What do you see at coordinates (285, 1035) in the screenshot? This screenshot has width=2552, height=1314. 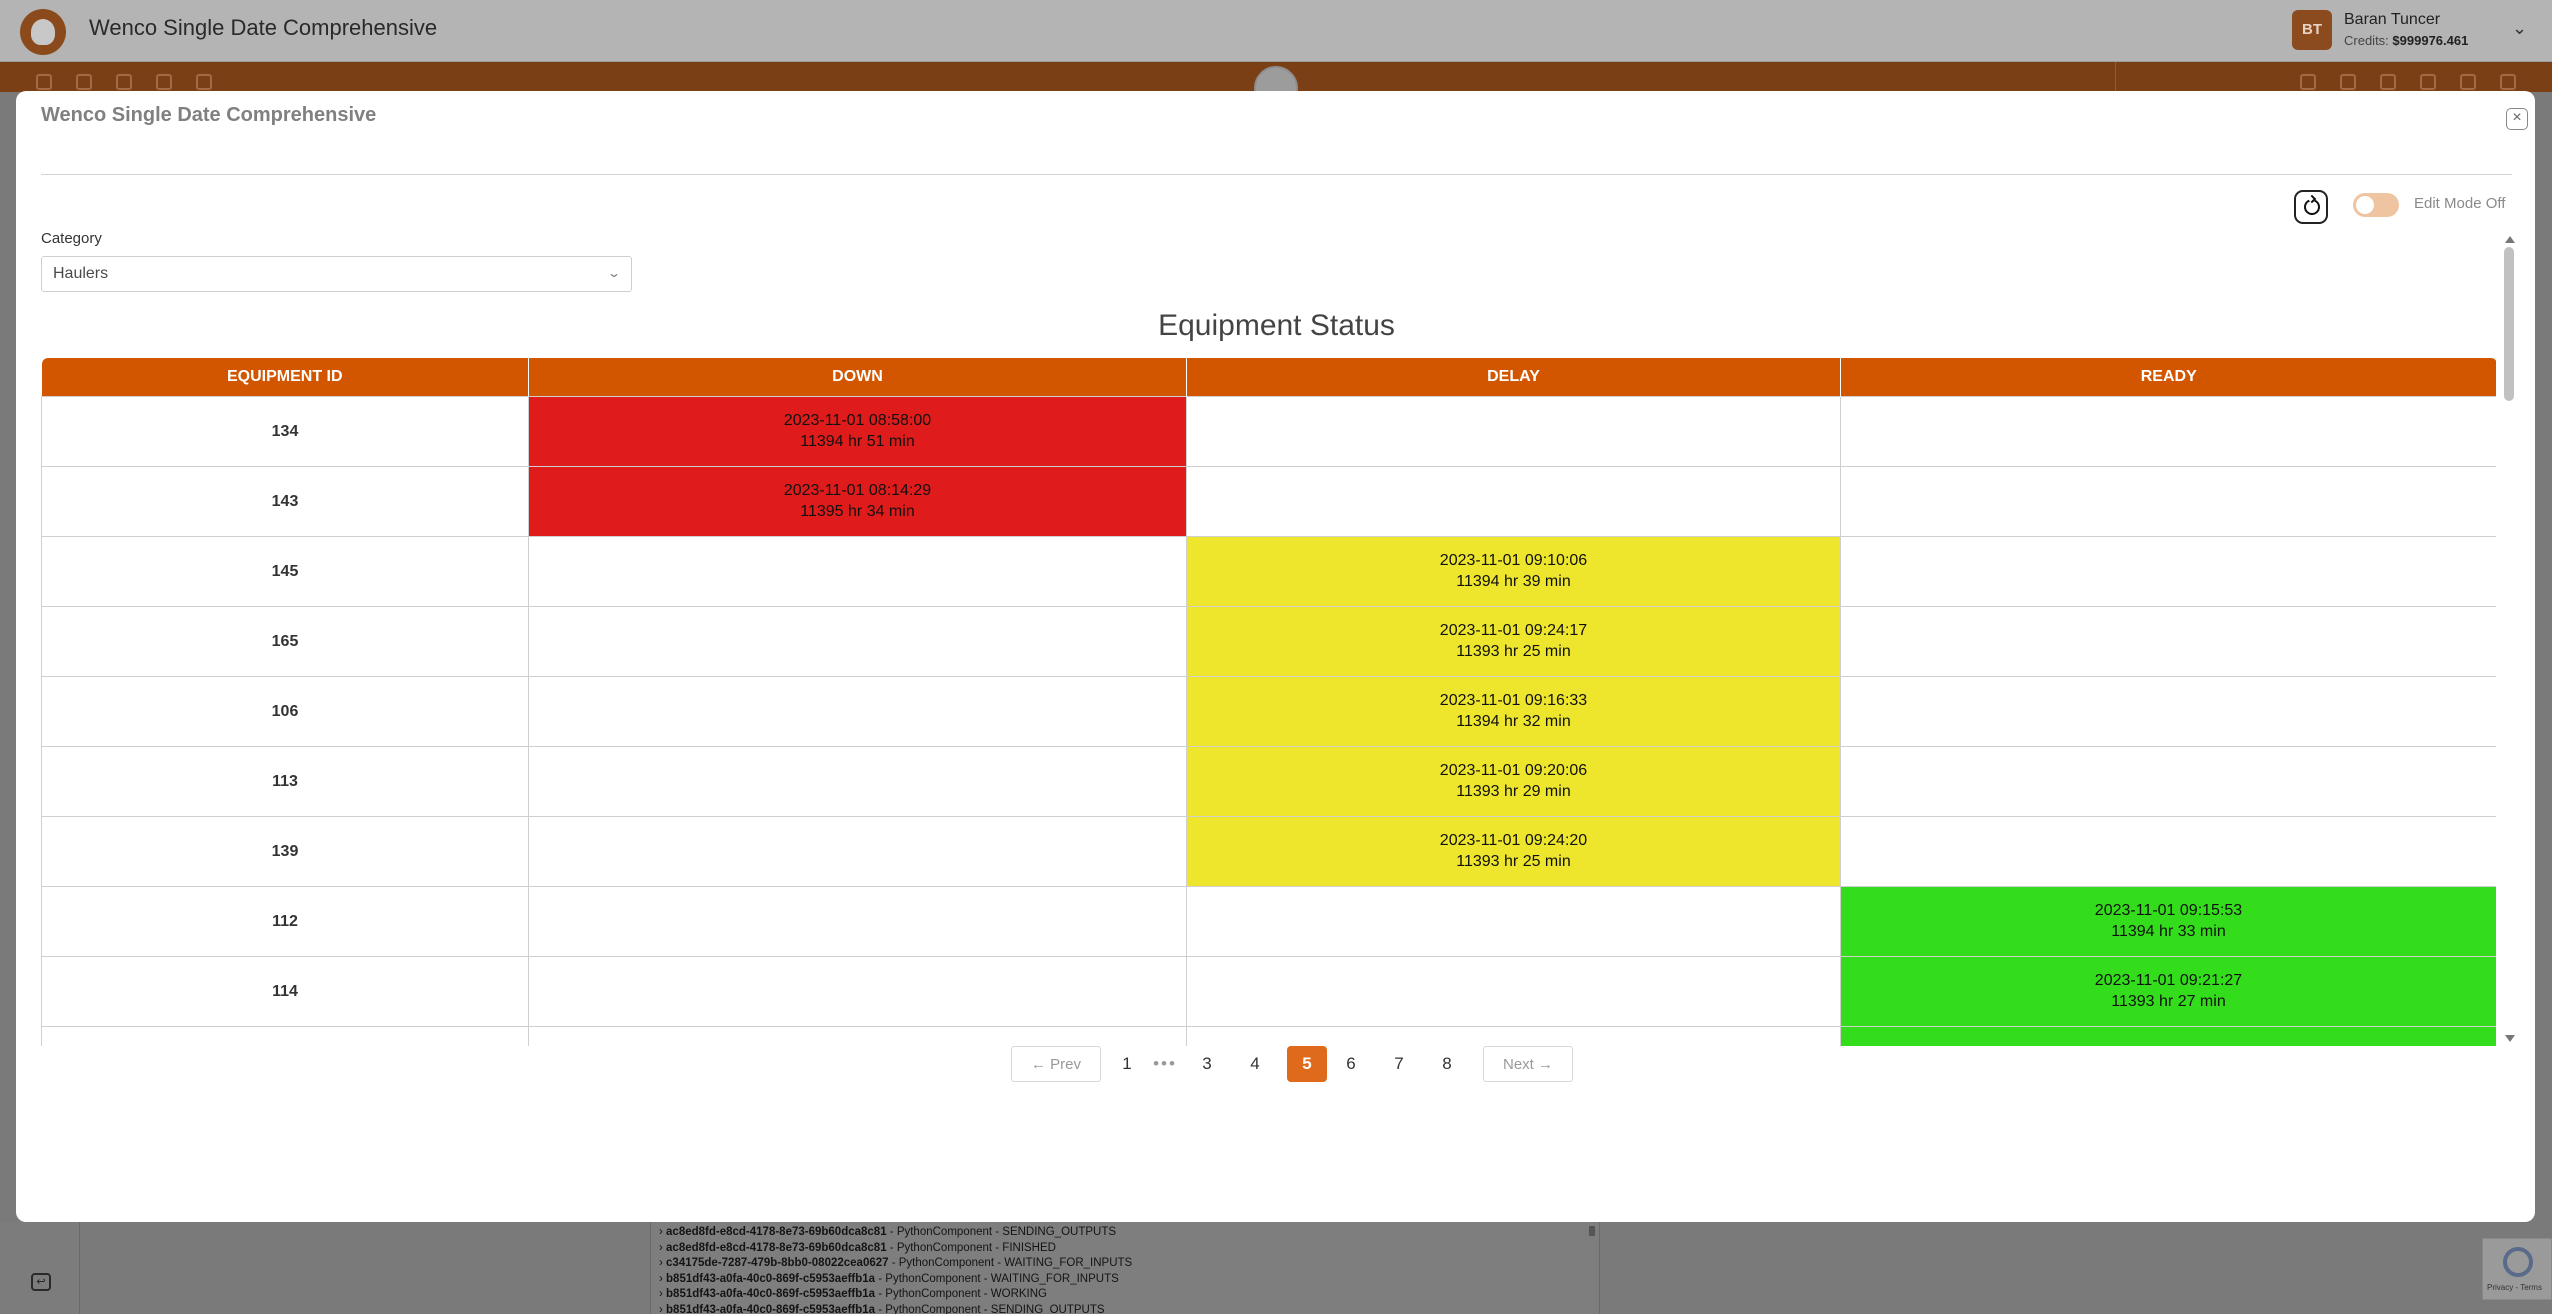 I see `equipment-id-cell` at bounding box center [285, 1035].